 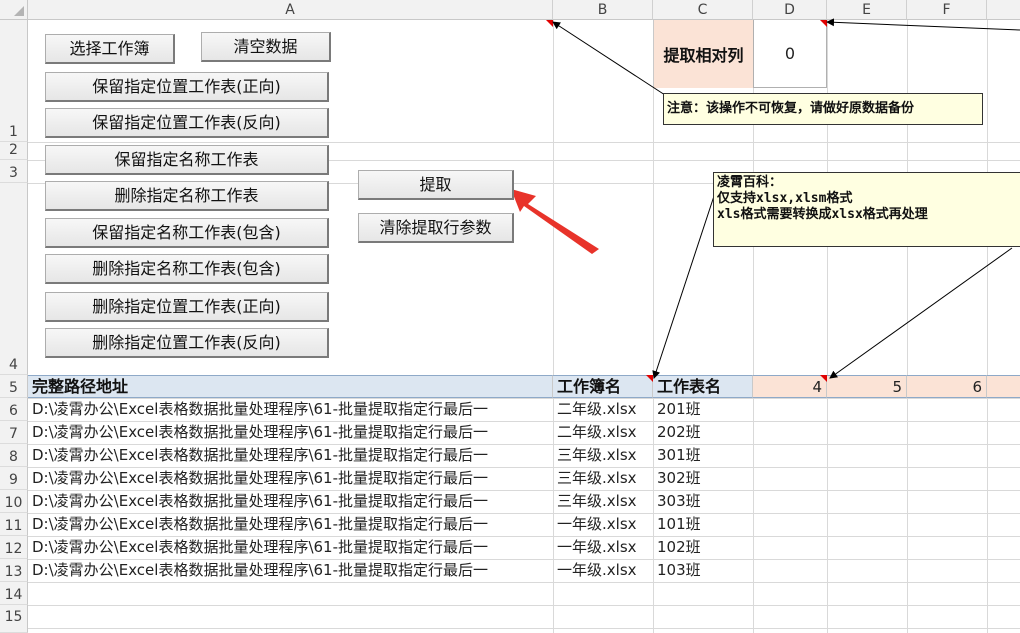 What do you see at coordinates (110, 49) in the screenshot?
I see `select-workbook-button: 选择工作簿` at bounding box center [110, 49].